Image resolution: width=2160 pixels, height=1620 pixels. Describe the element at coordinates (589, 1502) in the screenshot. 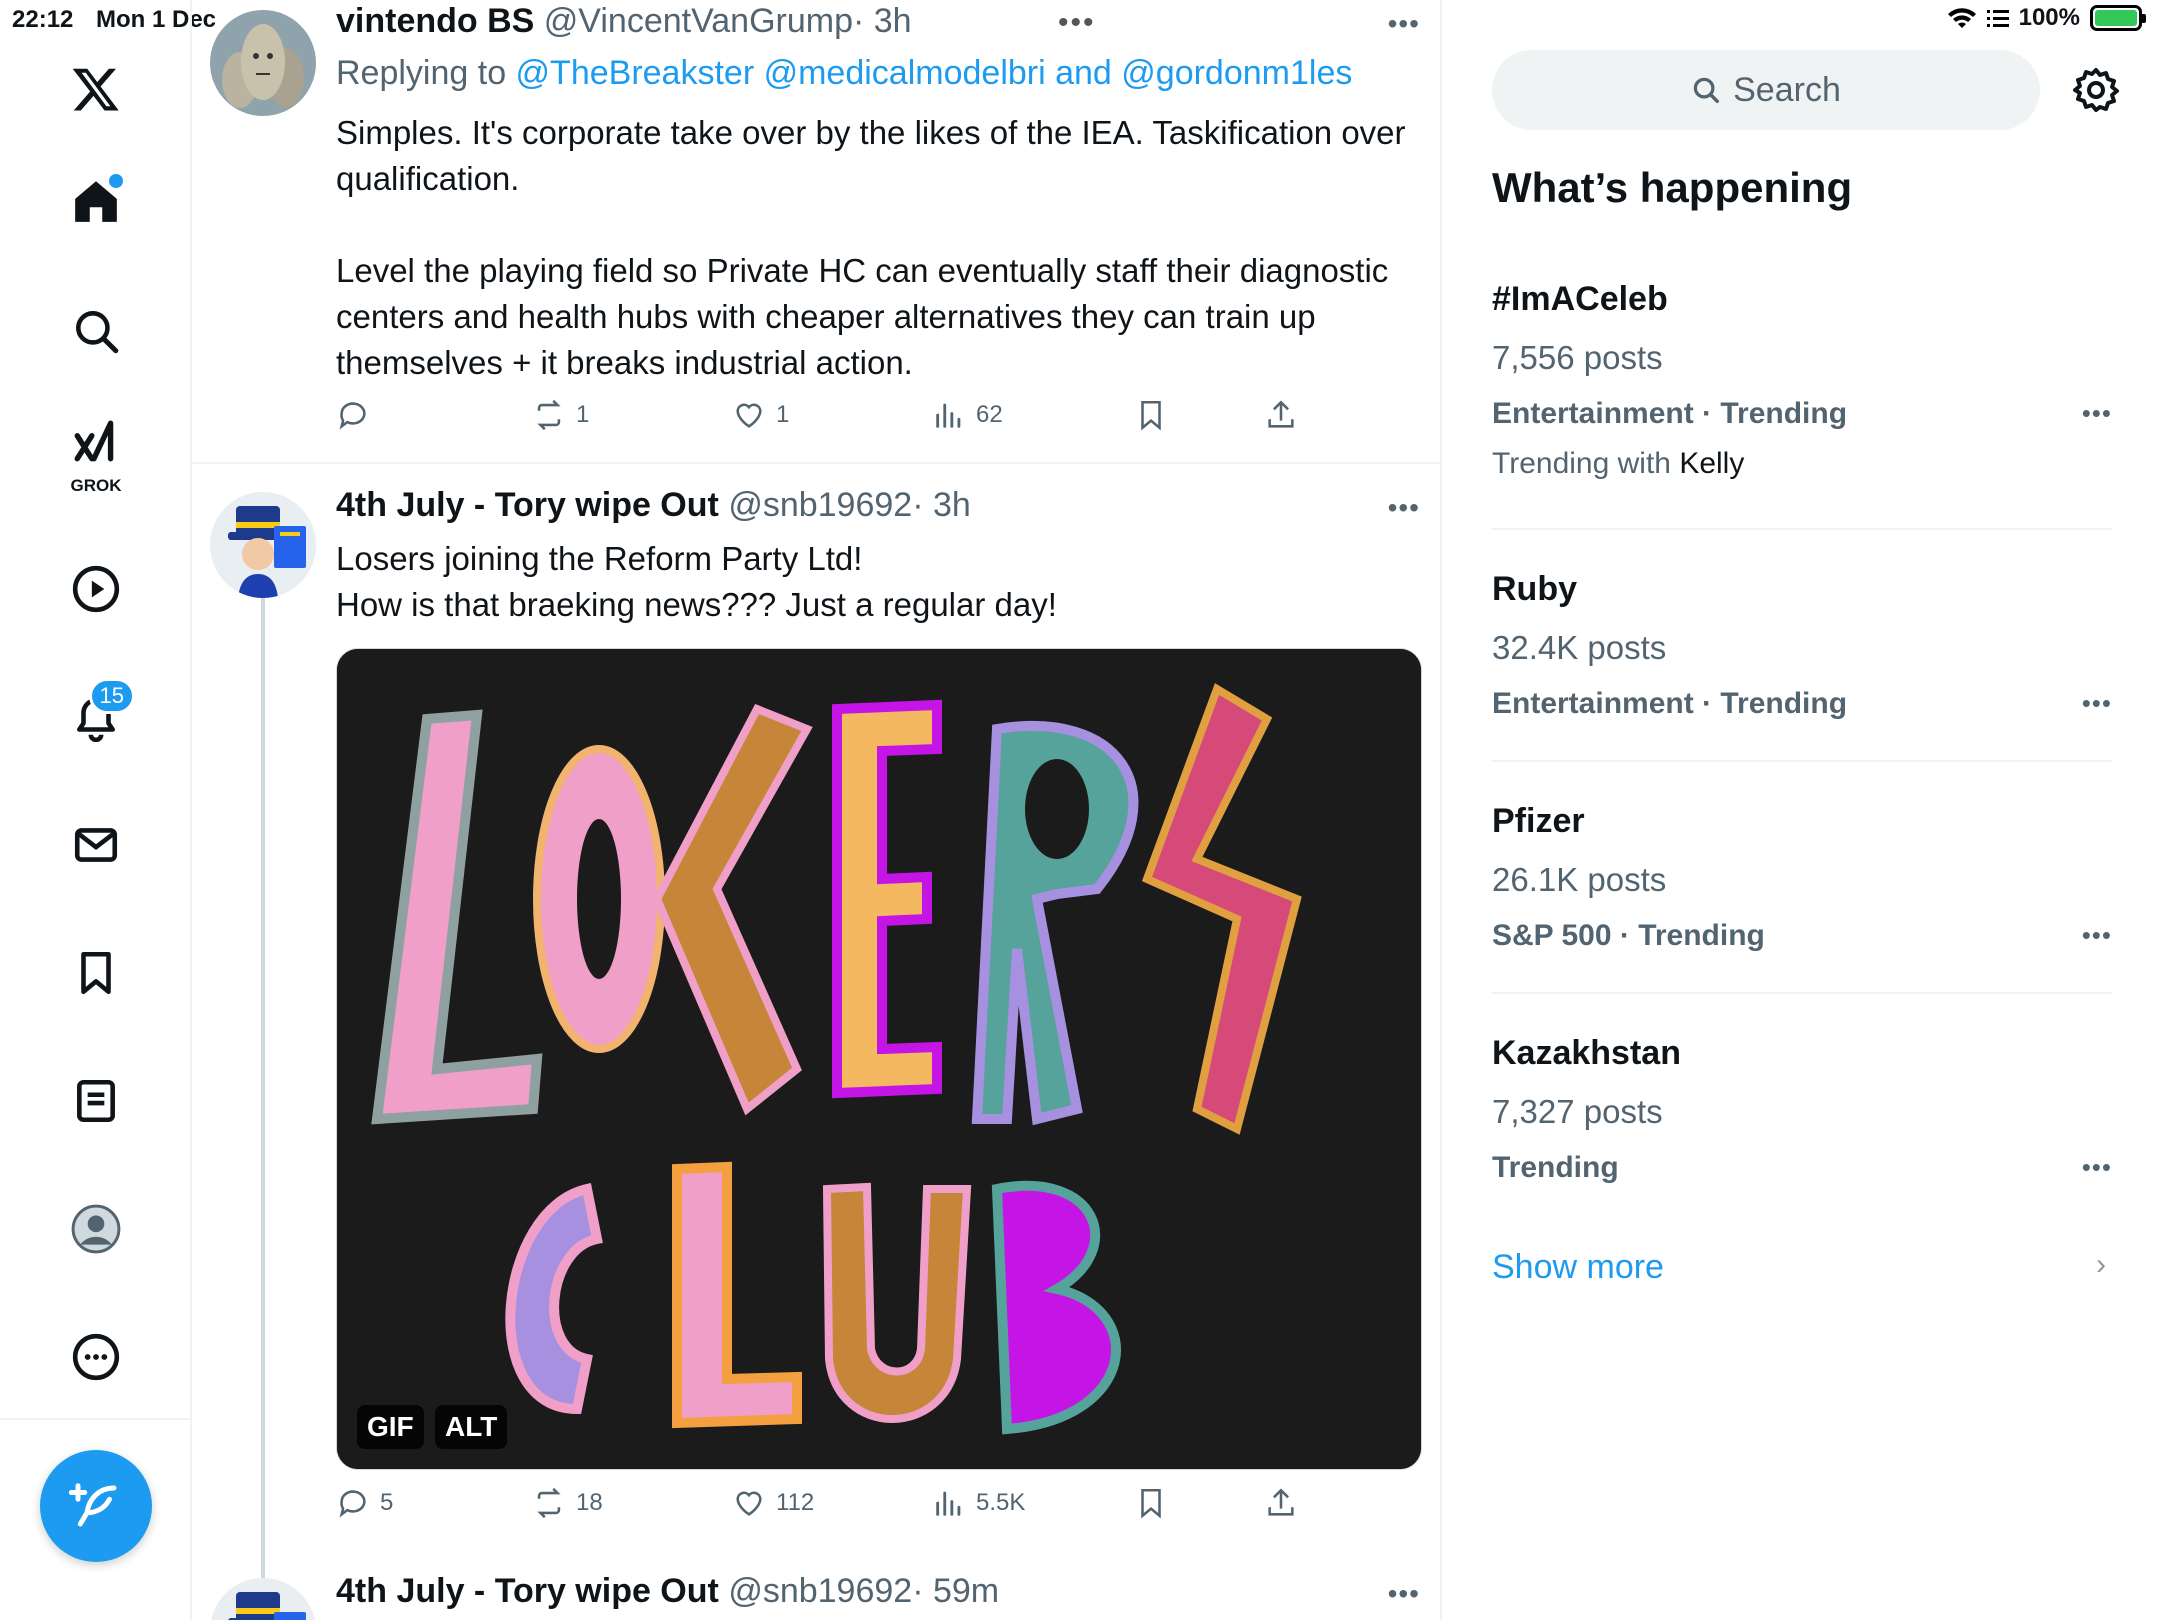

I see `repost-count: 18` at that location.